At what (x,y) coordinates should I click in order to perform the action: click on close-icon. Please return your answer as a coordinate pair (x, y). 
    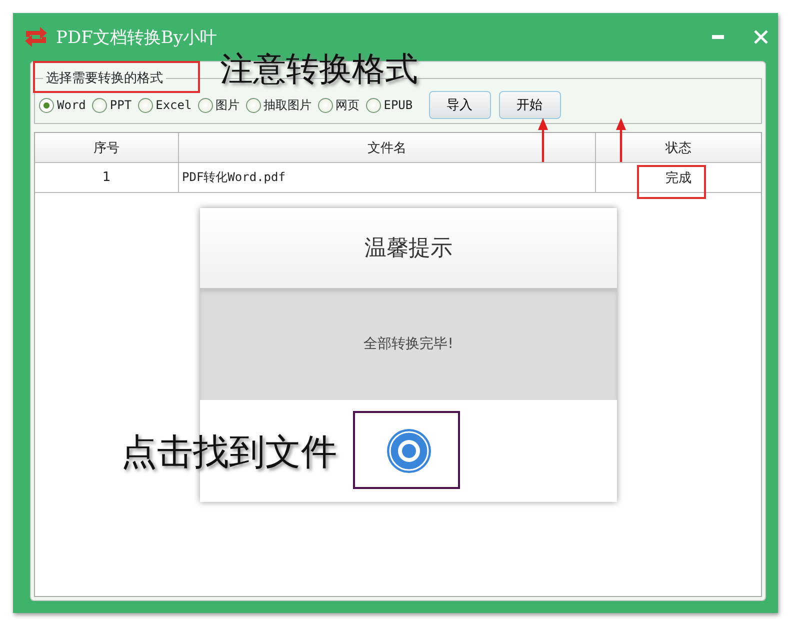
    Looking at the image, I should click on (761, 37).